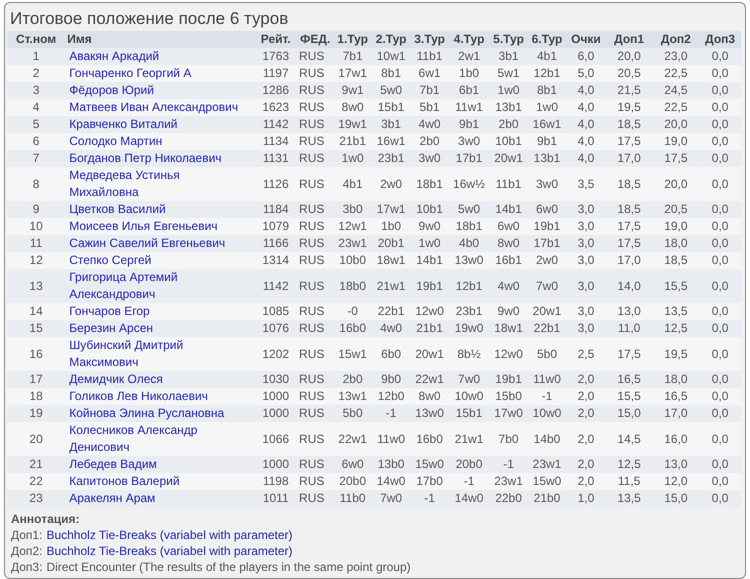 The image size is (750, 579). What do you see at coordinates (391, 243) in the screenshot?
I see `table-cell: 20b1` at bounding box center [391, 243].